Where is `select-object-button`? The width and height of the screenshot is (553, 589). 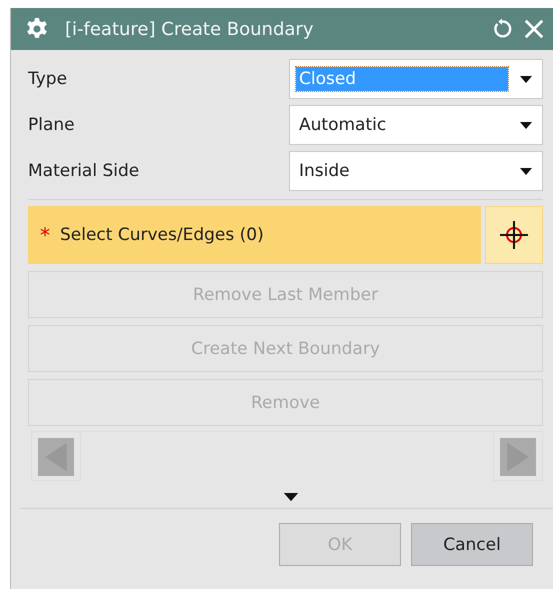 select-object-button is located at coordinates (514, 235).